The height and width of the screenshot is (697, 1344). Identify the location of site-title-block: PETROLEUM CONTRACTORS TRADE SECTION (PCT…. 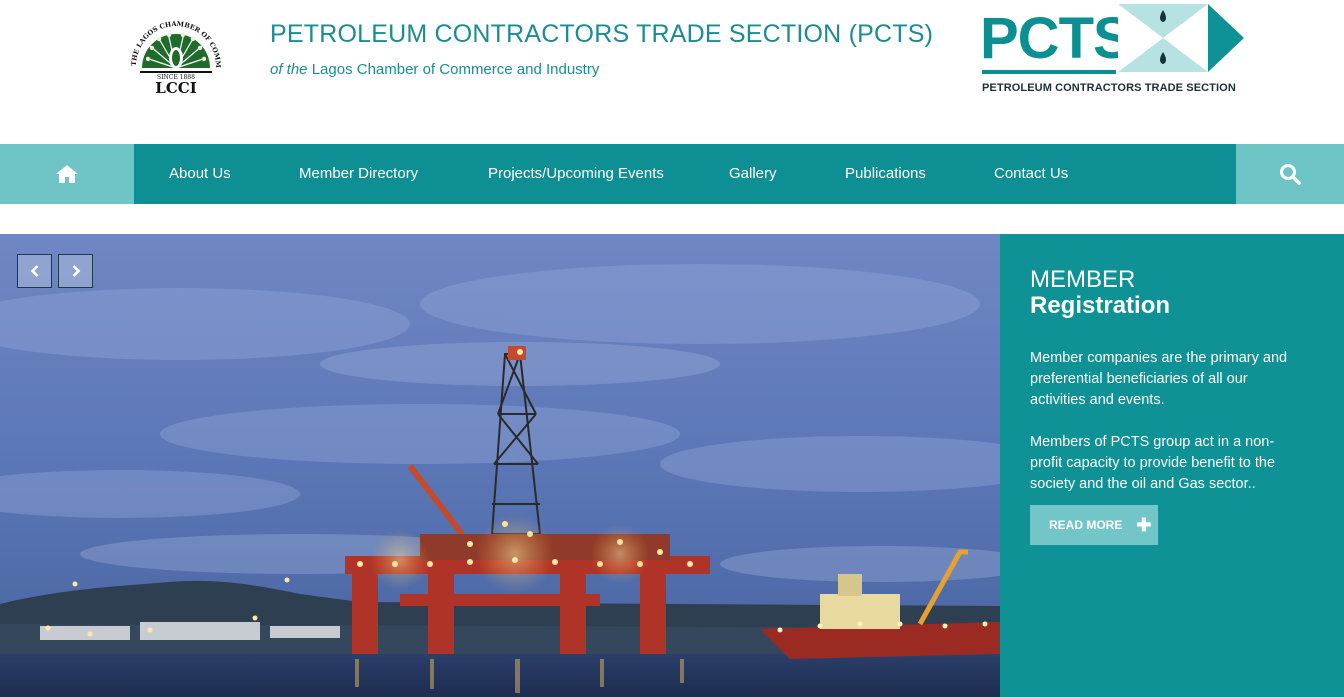
(601, 49).